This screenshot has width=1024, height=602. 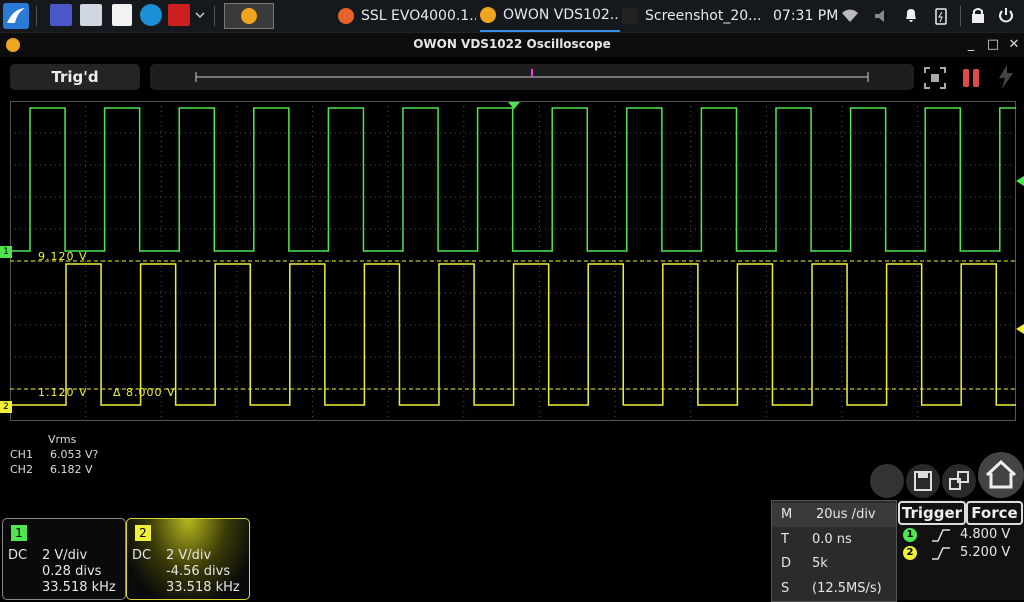 What do you see at coordinates (834, 540) in the screenshot?
I see `timebase-row: T 0.0 ns` at bounding box center [834, 540].